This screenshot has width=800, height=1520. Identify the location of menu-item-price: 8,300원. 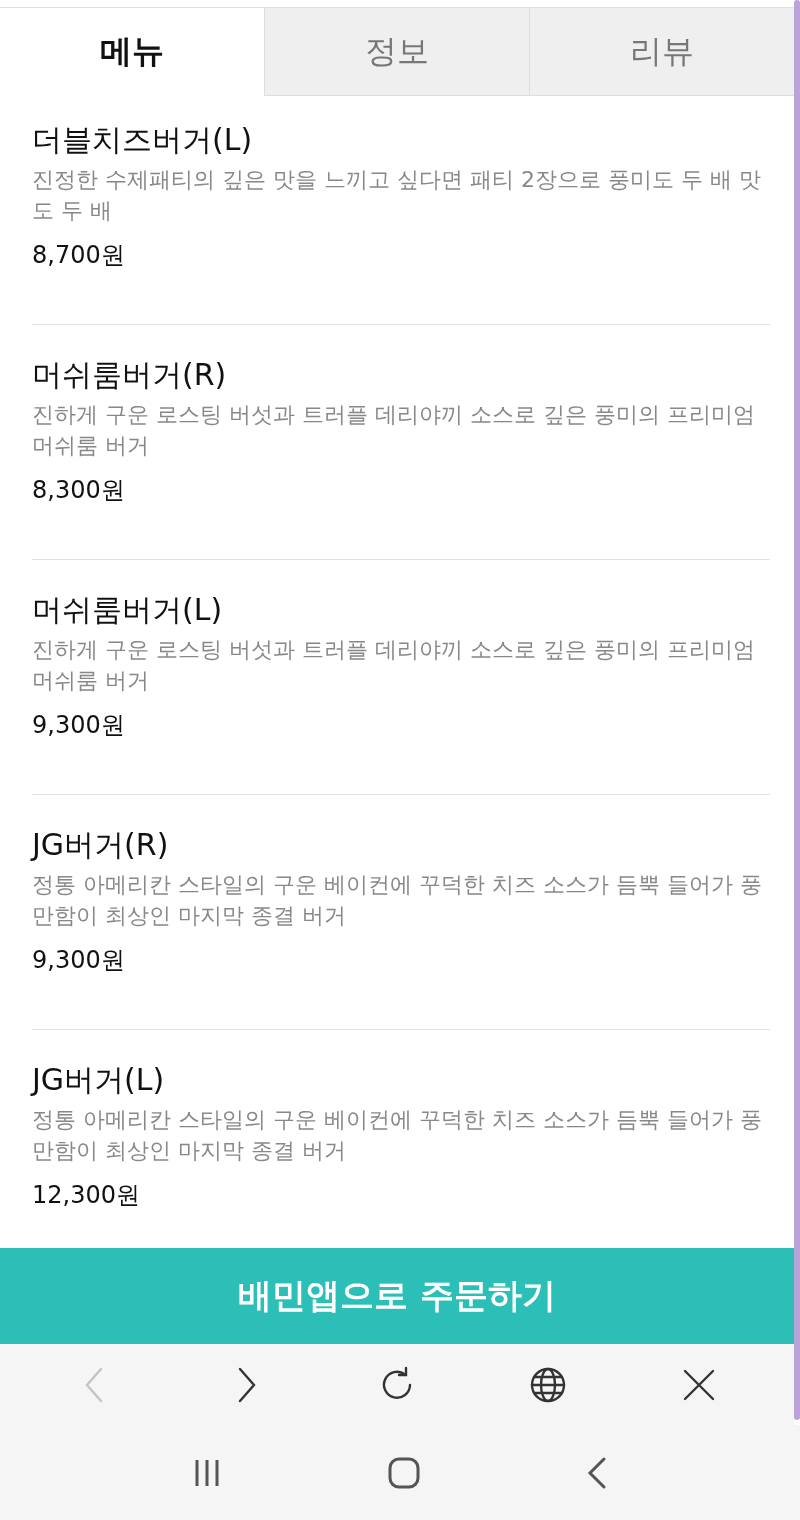
(79, 490).